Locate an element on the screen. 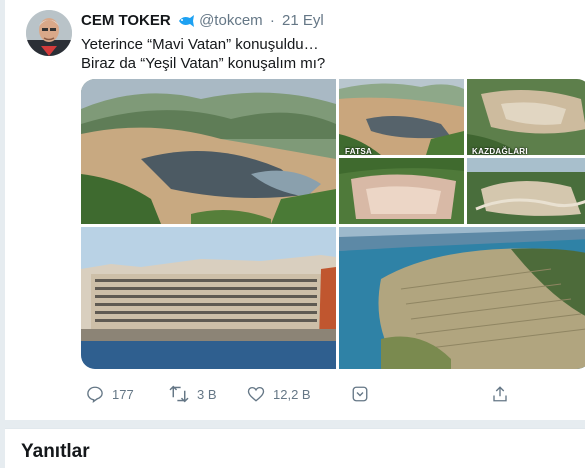 This screenshot has width=585, height=468. retweet-button: 3 B is located at coordinates (193, 394).